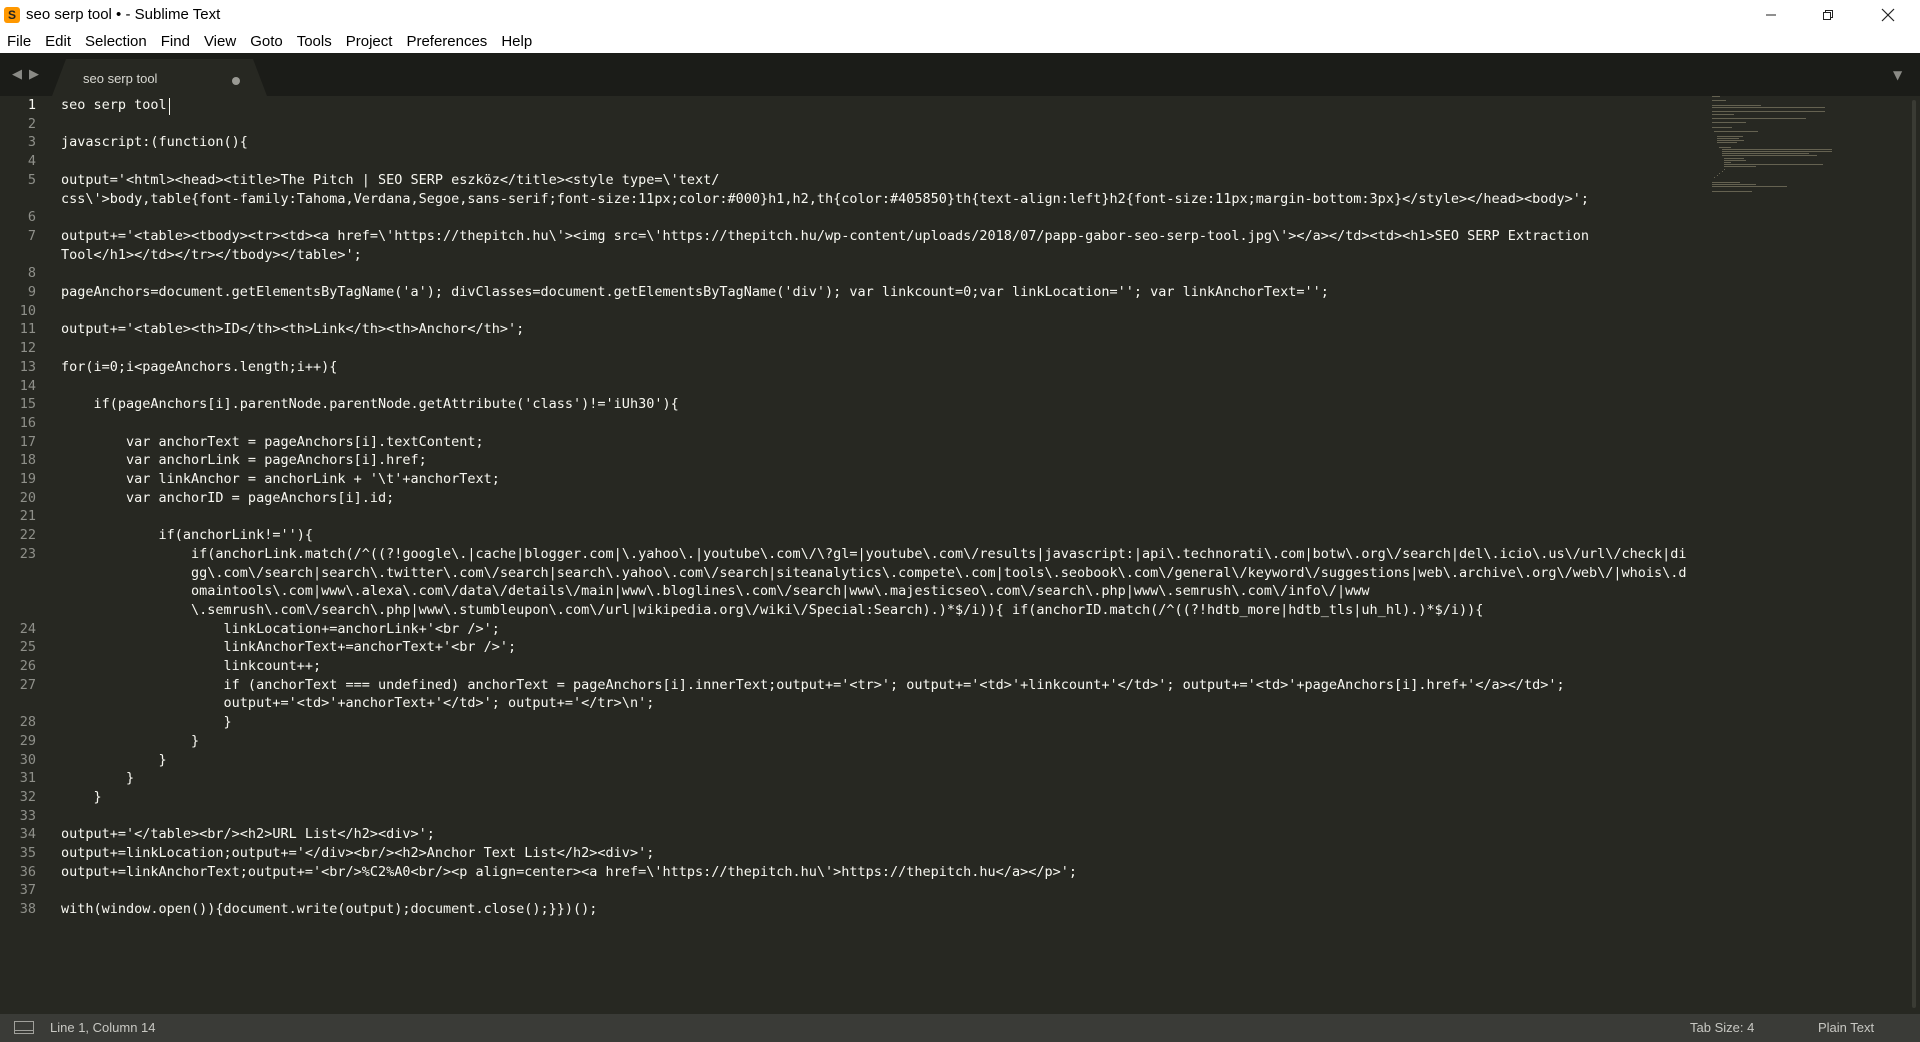  What do you see at coordinates (220, 41) in the screenshot?
I see `menu-view: View` at bounding box center [220, 41].